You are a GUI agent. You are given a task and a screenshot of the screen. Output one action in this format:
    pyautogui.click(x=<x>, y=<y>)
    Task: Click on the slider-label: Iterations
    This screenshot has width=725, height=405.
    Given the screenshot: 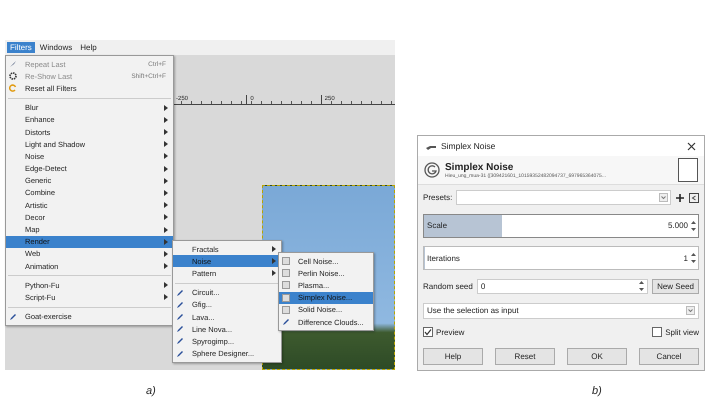 What is the action you would take?
    pyautogui.click(x=444, y=258)
    